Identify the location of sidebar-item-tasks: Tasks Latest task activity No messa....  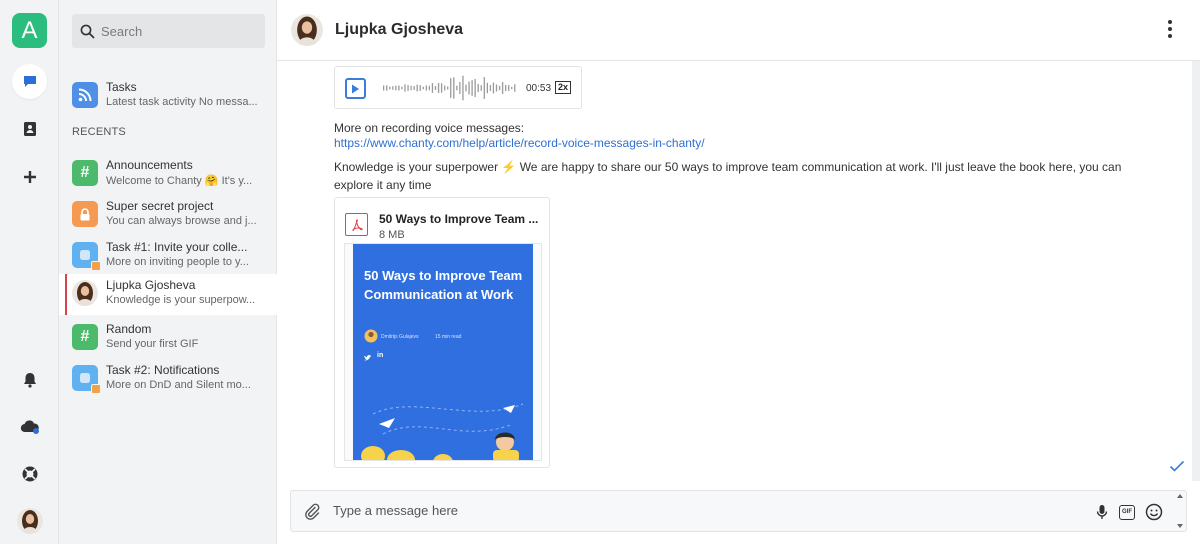
(168, 96).